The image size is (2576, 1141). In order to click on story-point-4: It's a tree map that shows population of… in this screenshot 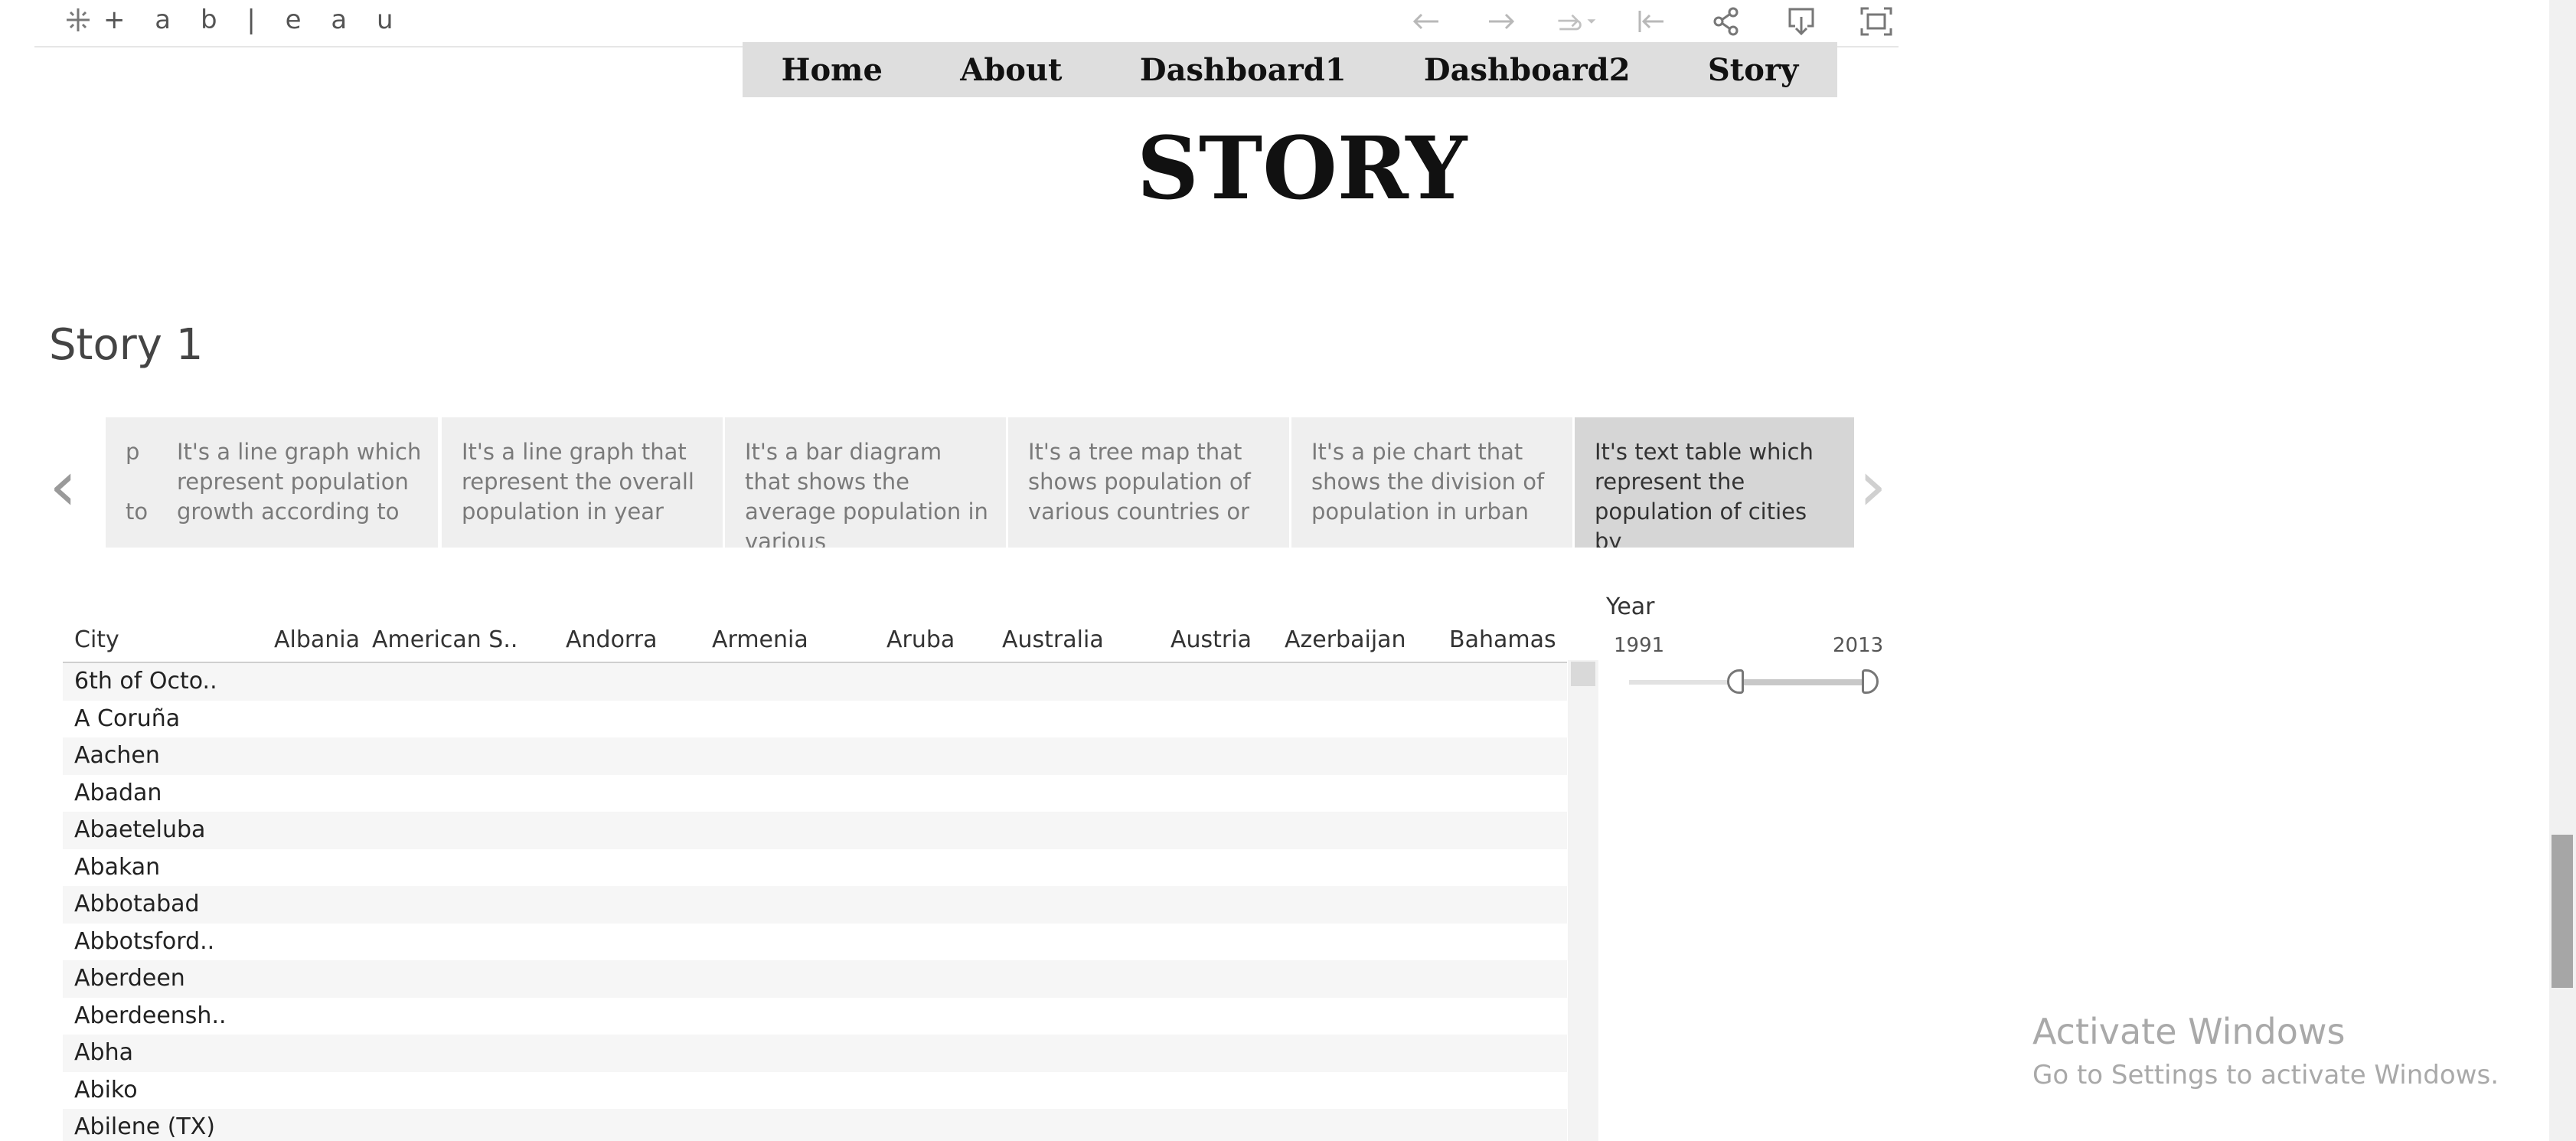, I will do `click(1148, 482)`.